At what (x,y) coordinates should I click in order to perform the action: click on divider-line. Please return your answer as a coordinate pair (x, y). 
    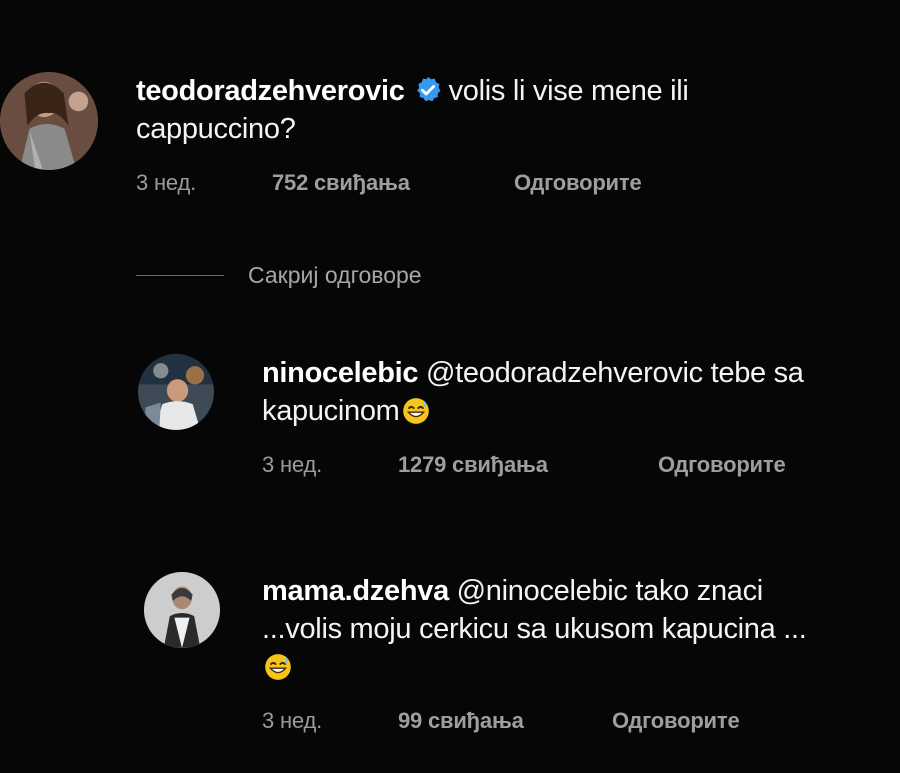
    Looking at the image, I should click on (180, 275).